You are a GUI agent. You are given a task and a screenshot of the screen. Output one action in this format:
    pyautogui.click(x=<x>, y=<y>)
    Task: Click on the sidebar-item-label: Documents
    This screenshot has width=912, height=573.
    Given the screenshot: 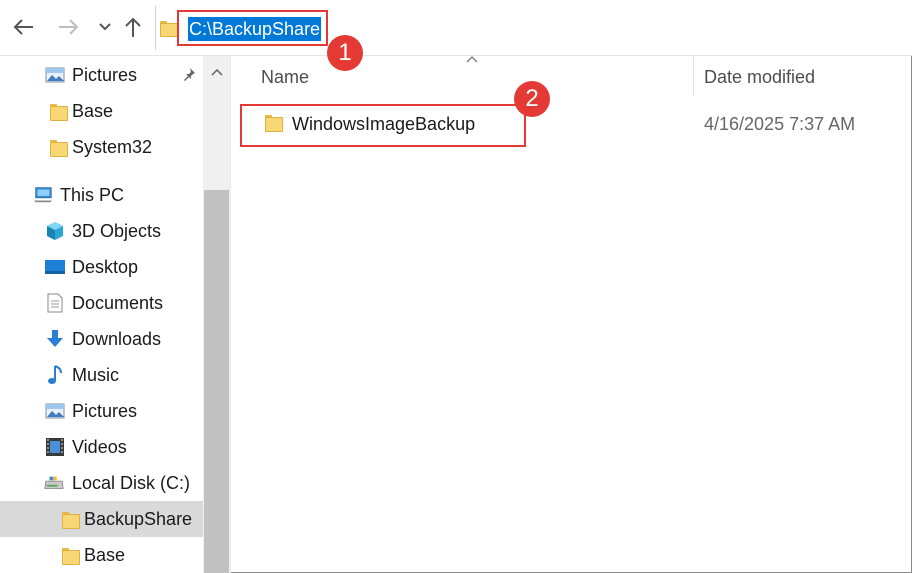 What is the action you would take?
    pyautogui.click(x=118, y=302)
    